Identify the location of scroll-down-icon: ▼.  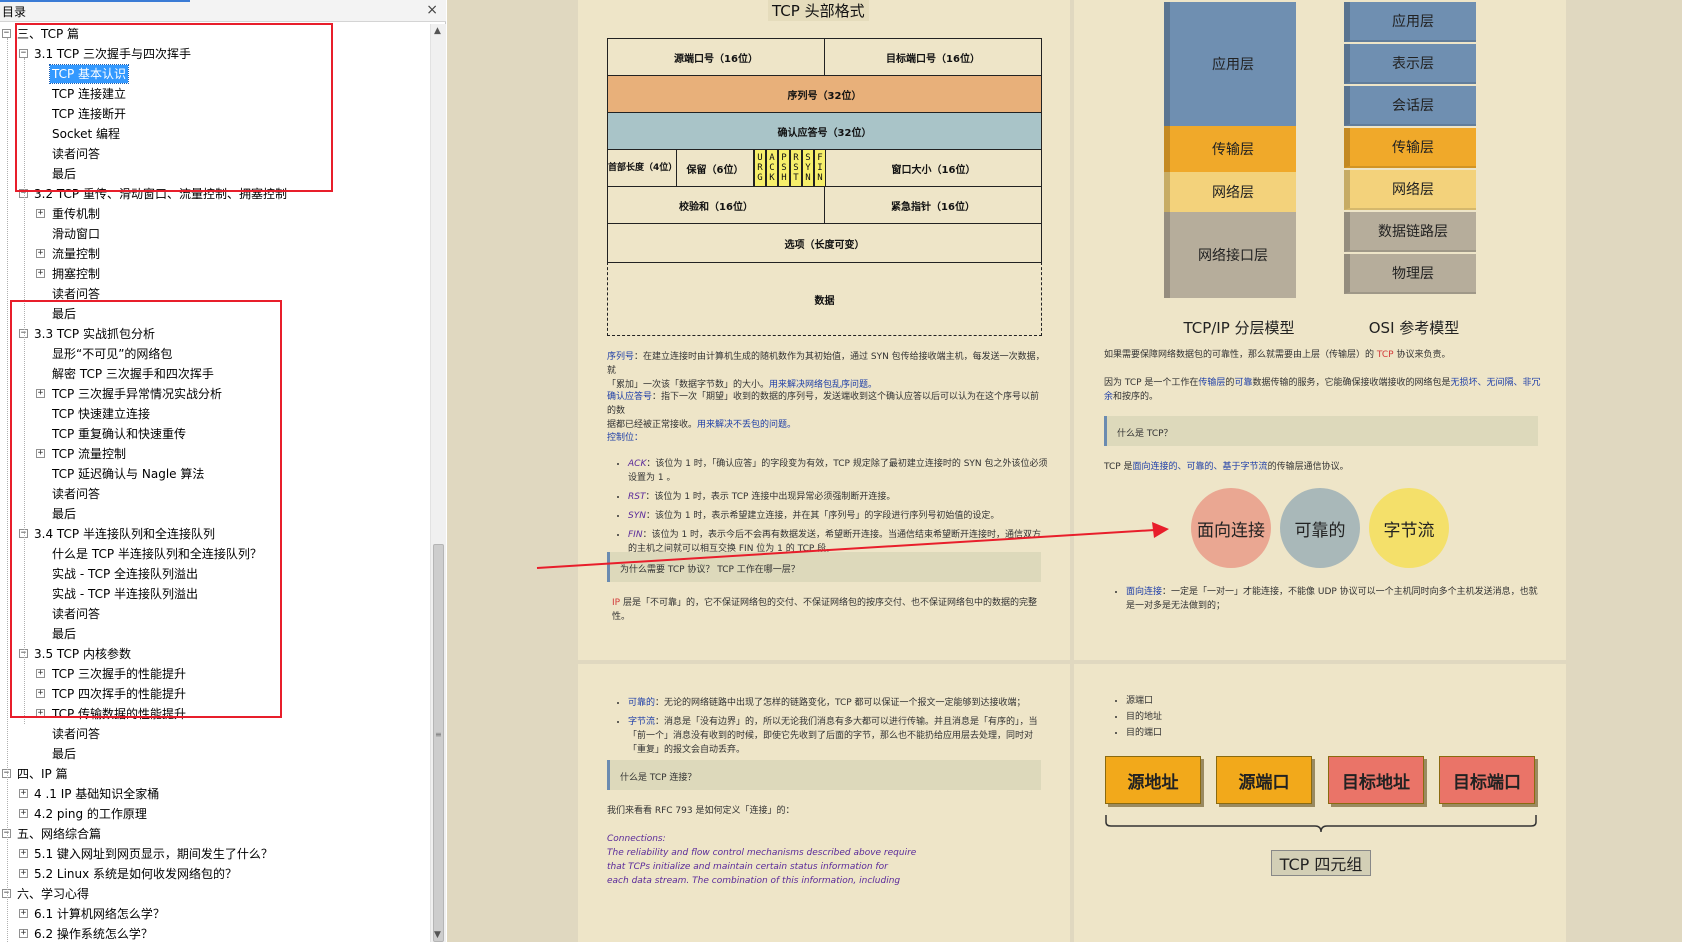
(437, 935).